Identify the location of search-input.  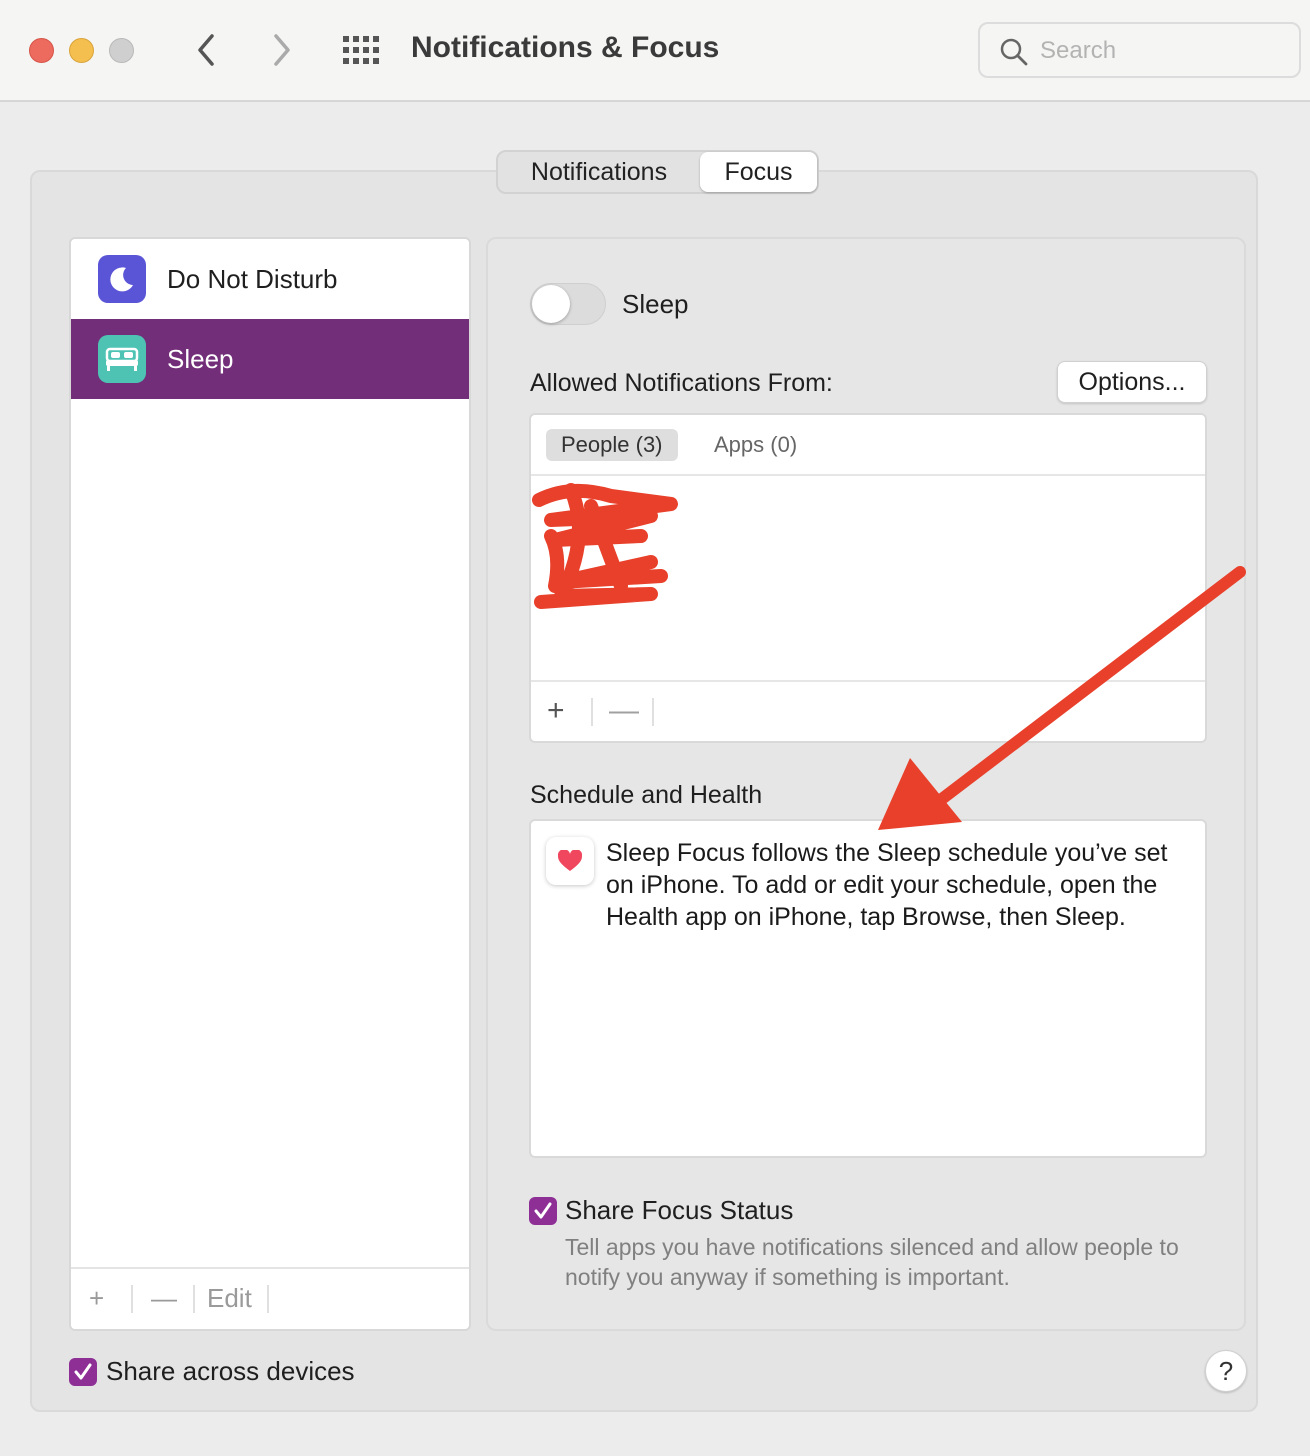
(1165, 51).